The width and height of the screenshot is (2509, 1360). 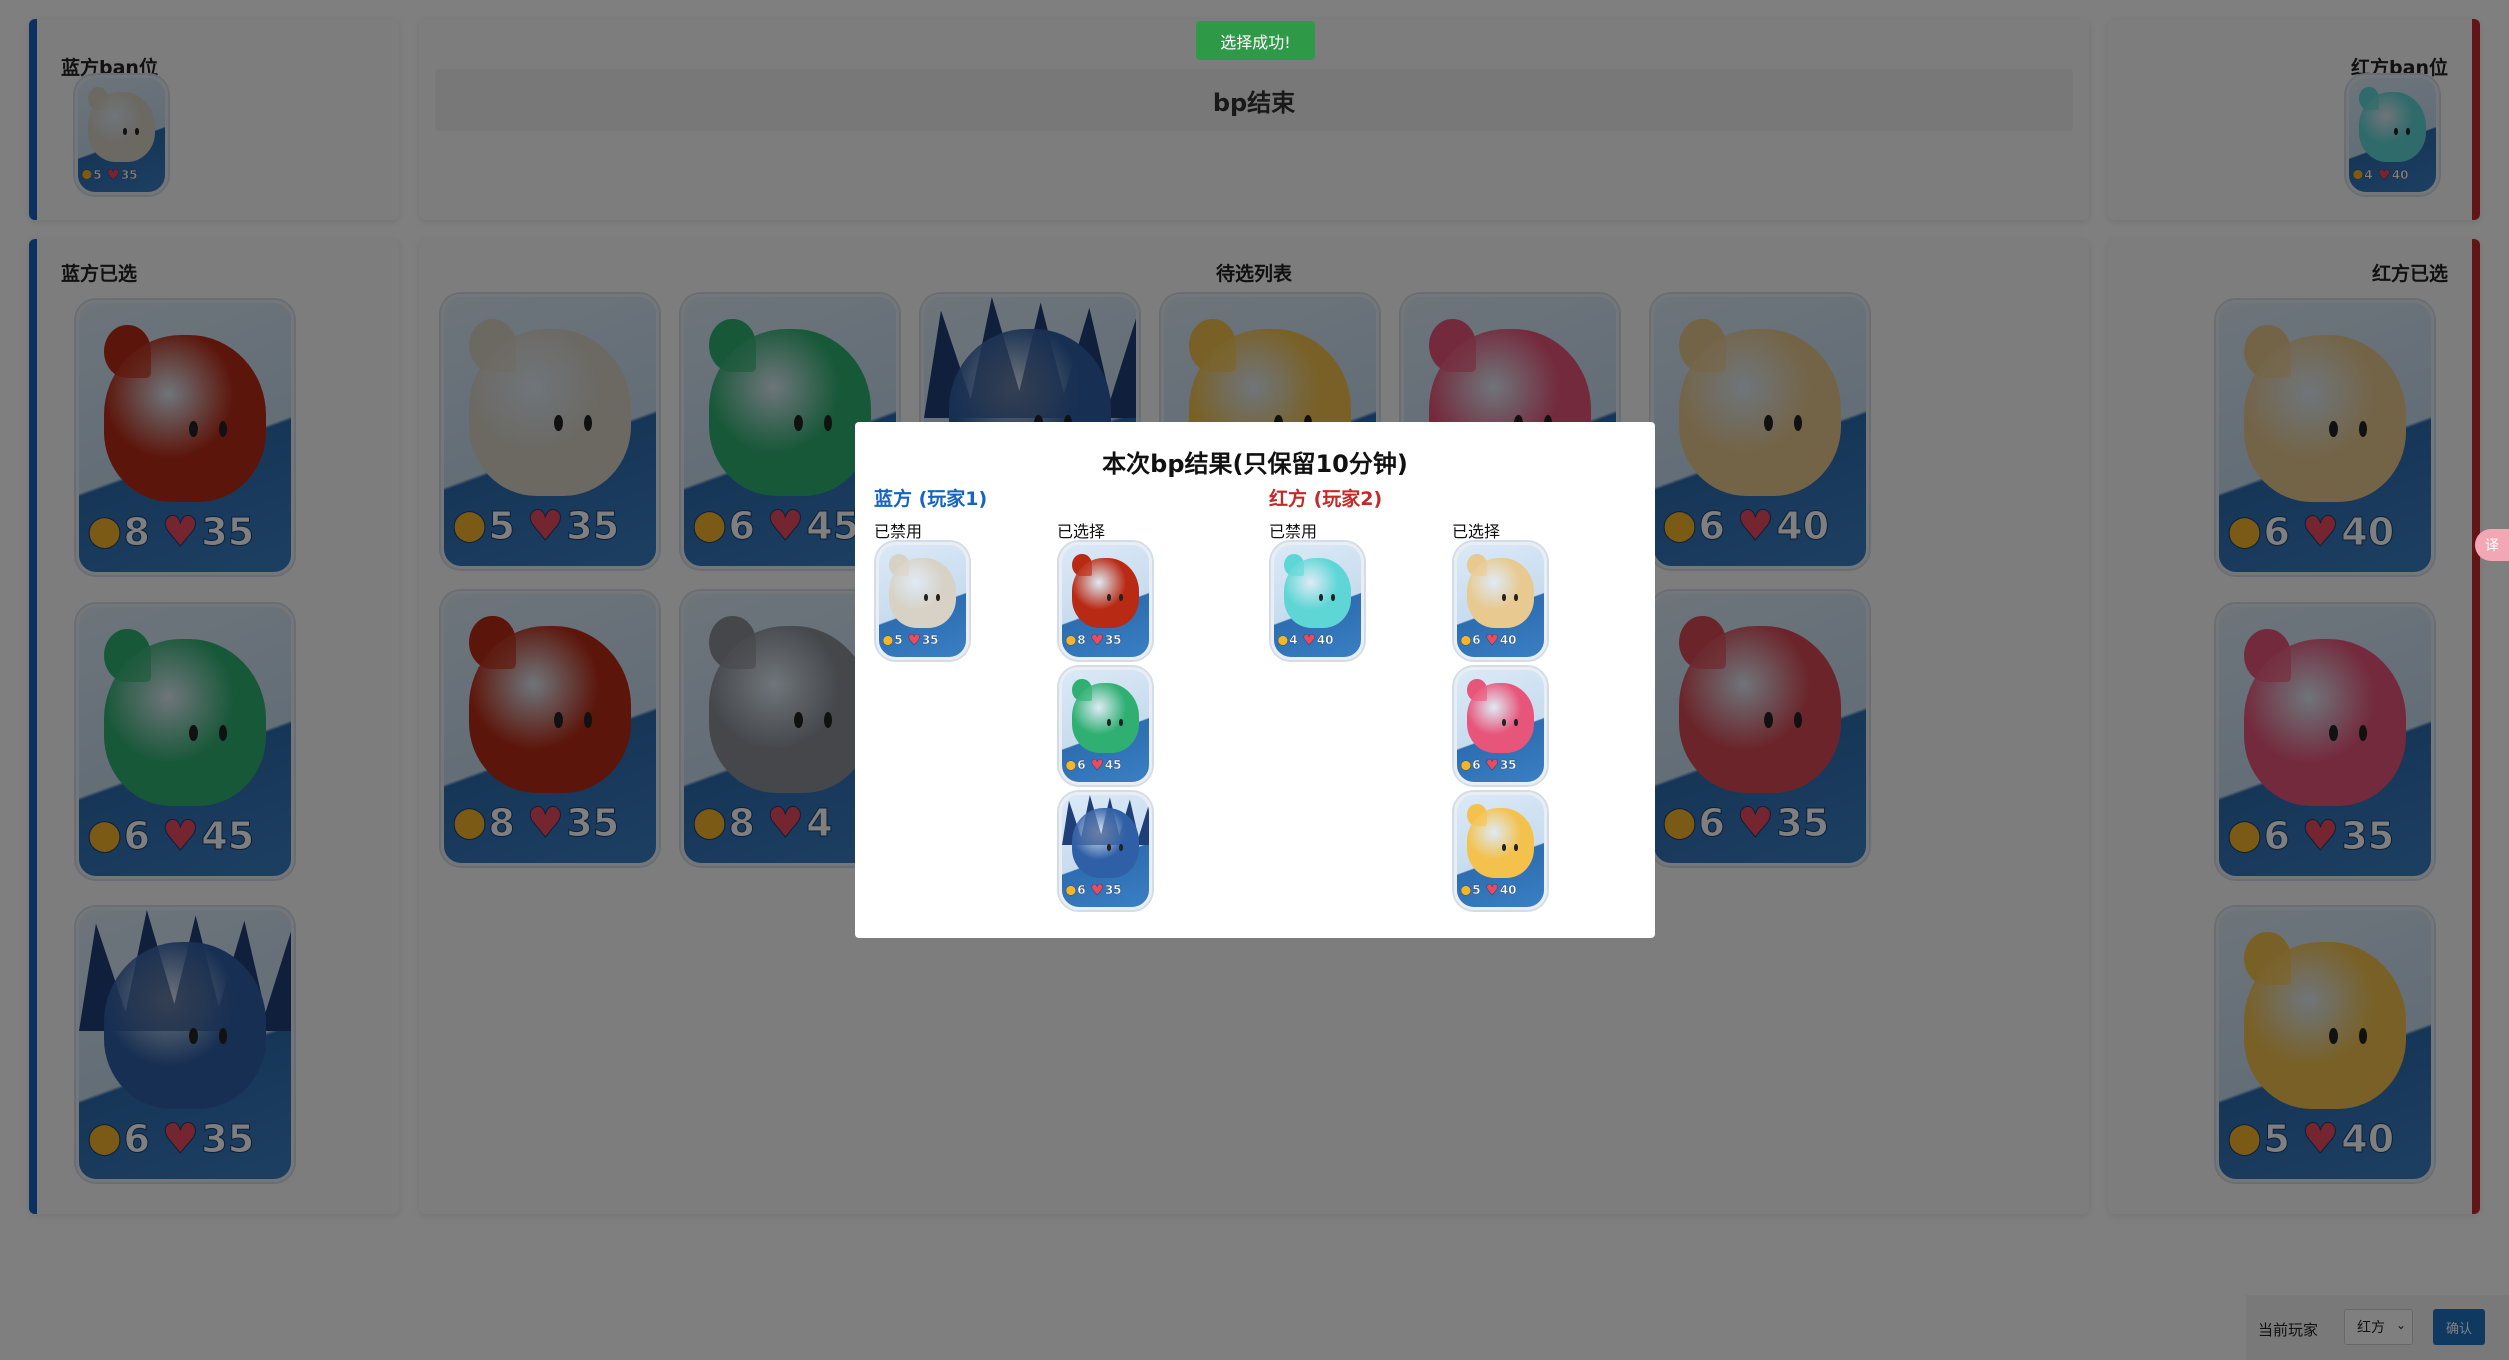 What do you see at coordinates (1113, 765) in the screenshot?
I see `hp-value: 45` at bounding box center [1113, 765].